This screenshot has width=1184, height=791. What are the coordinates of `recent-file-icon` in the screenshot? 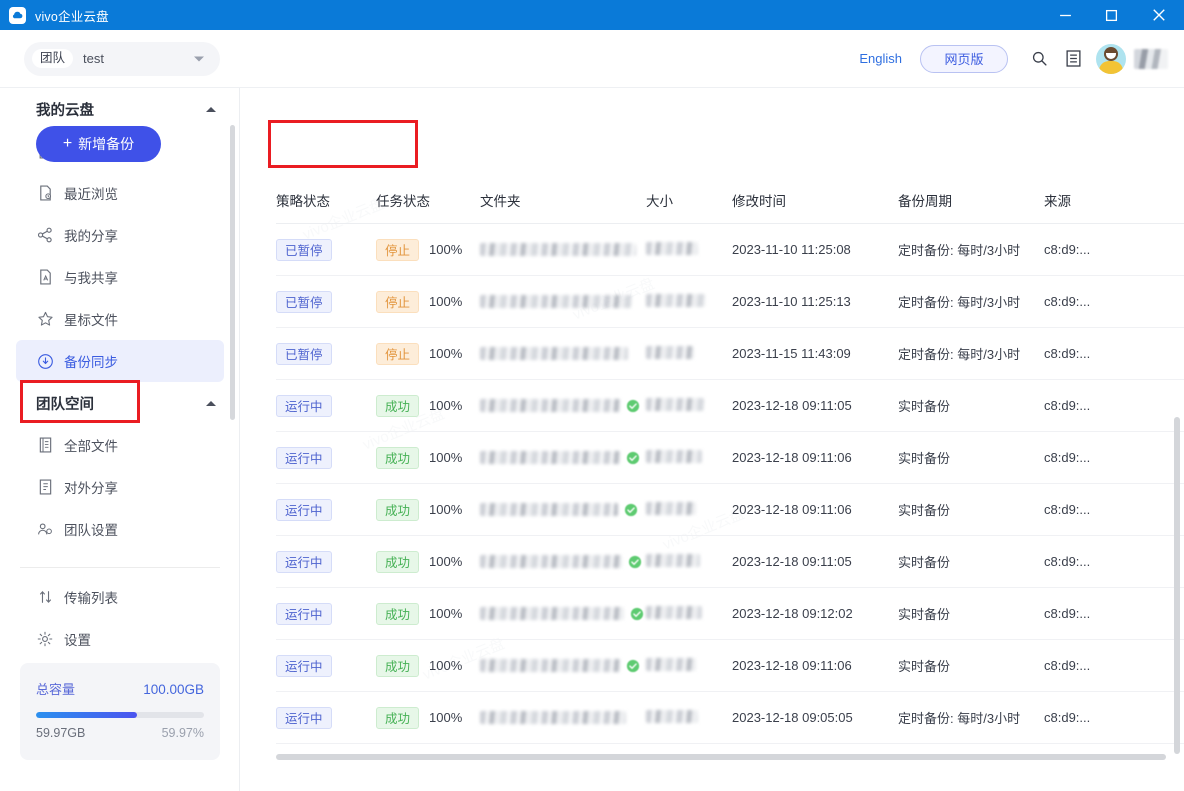 It's located at (45, 193).